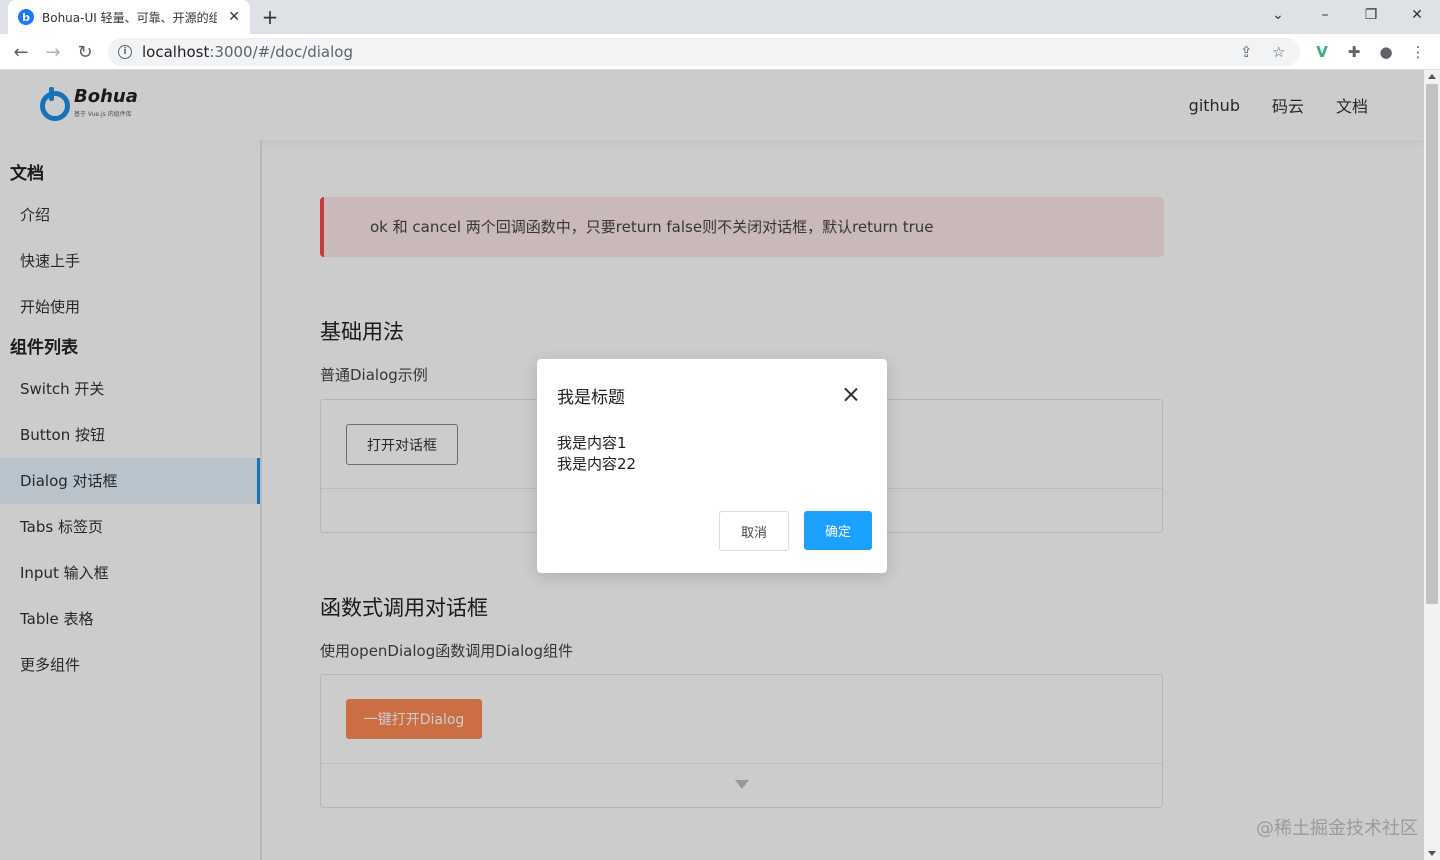 The height and width of the screenshot is (860, 1440). What do you see at coordinates (1278, 52) in the screenshot?
I see `bookmark-star-icon: ☆` at bounding box center [1278, 52].